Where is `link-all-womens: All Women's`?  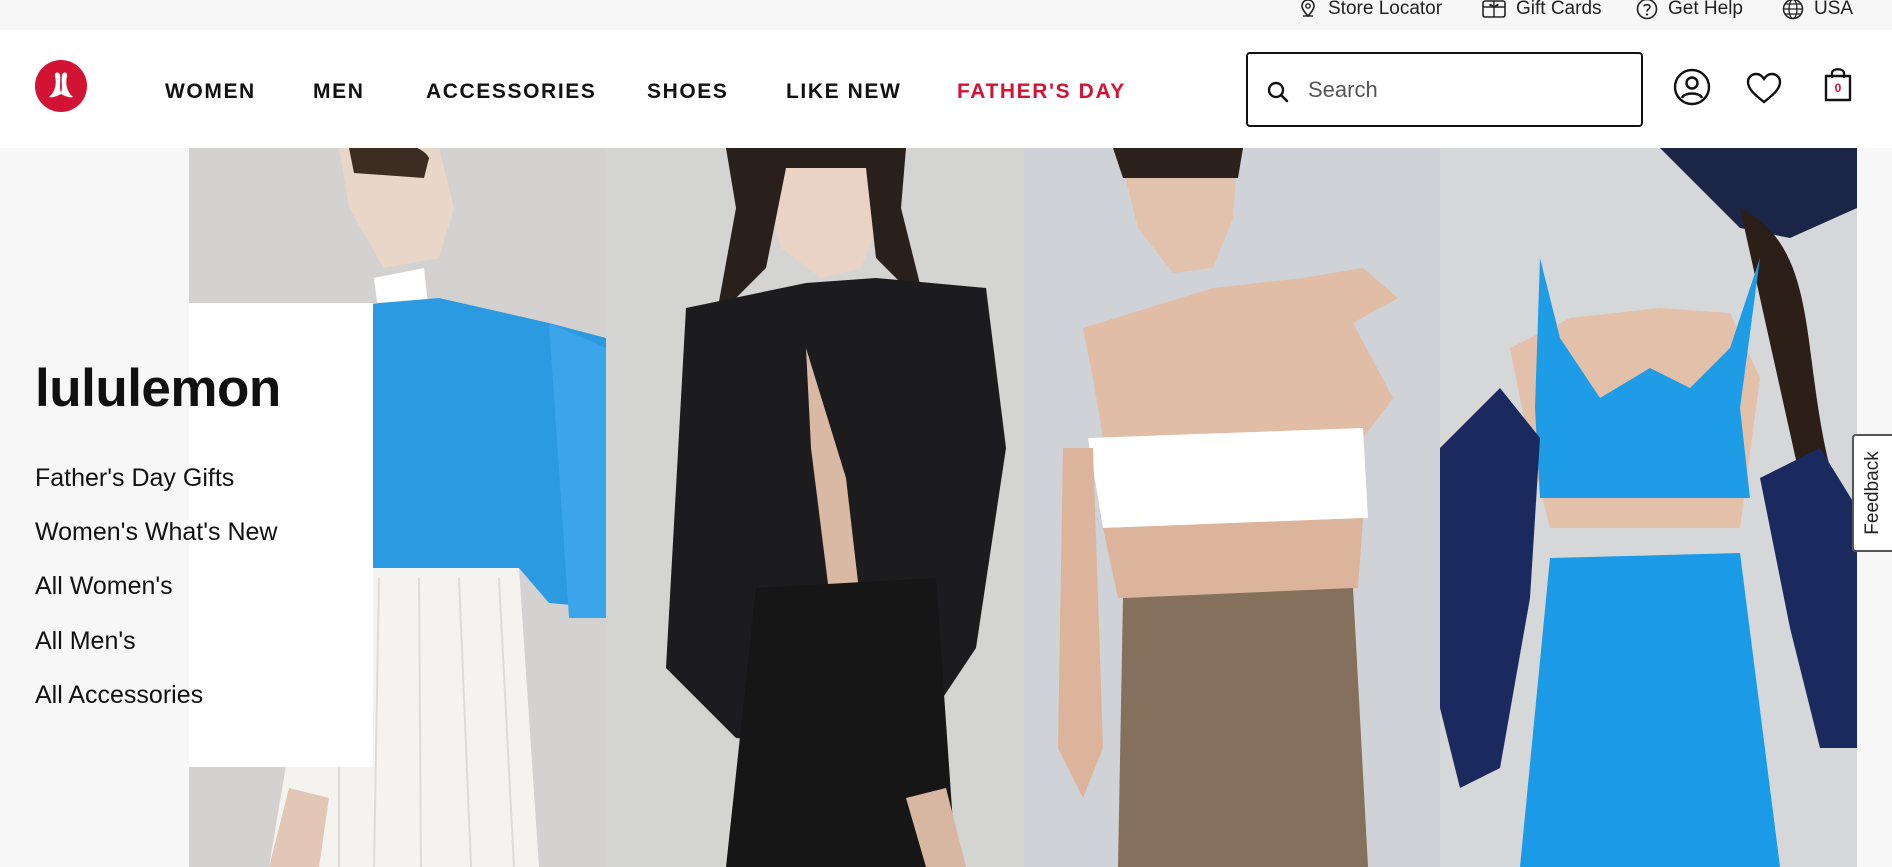 link-all-womens: All Women's is located at coordinates (104, 586).